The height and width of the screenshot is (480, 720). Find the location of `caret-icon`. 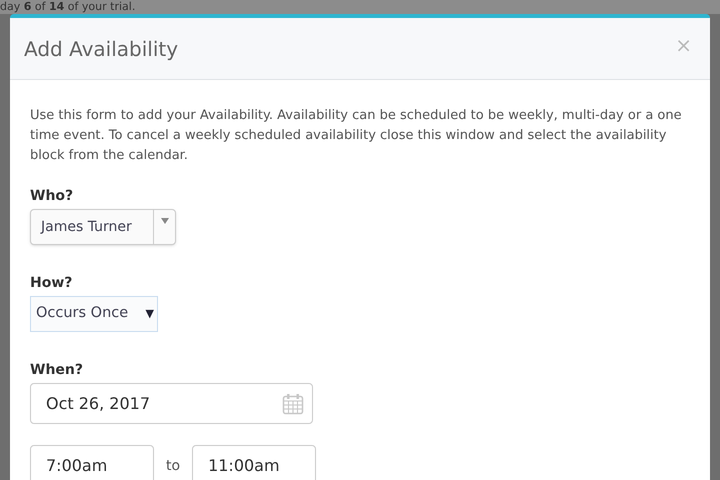

caret-icon is located at coordinates (164, 221).